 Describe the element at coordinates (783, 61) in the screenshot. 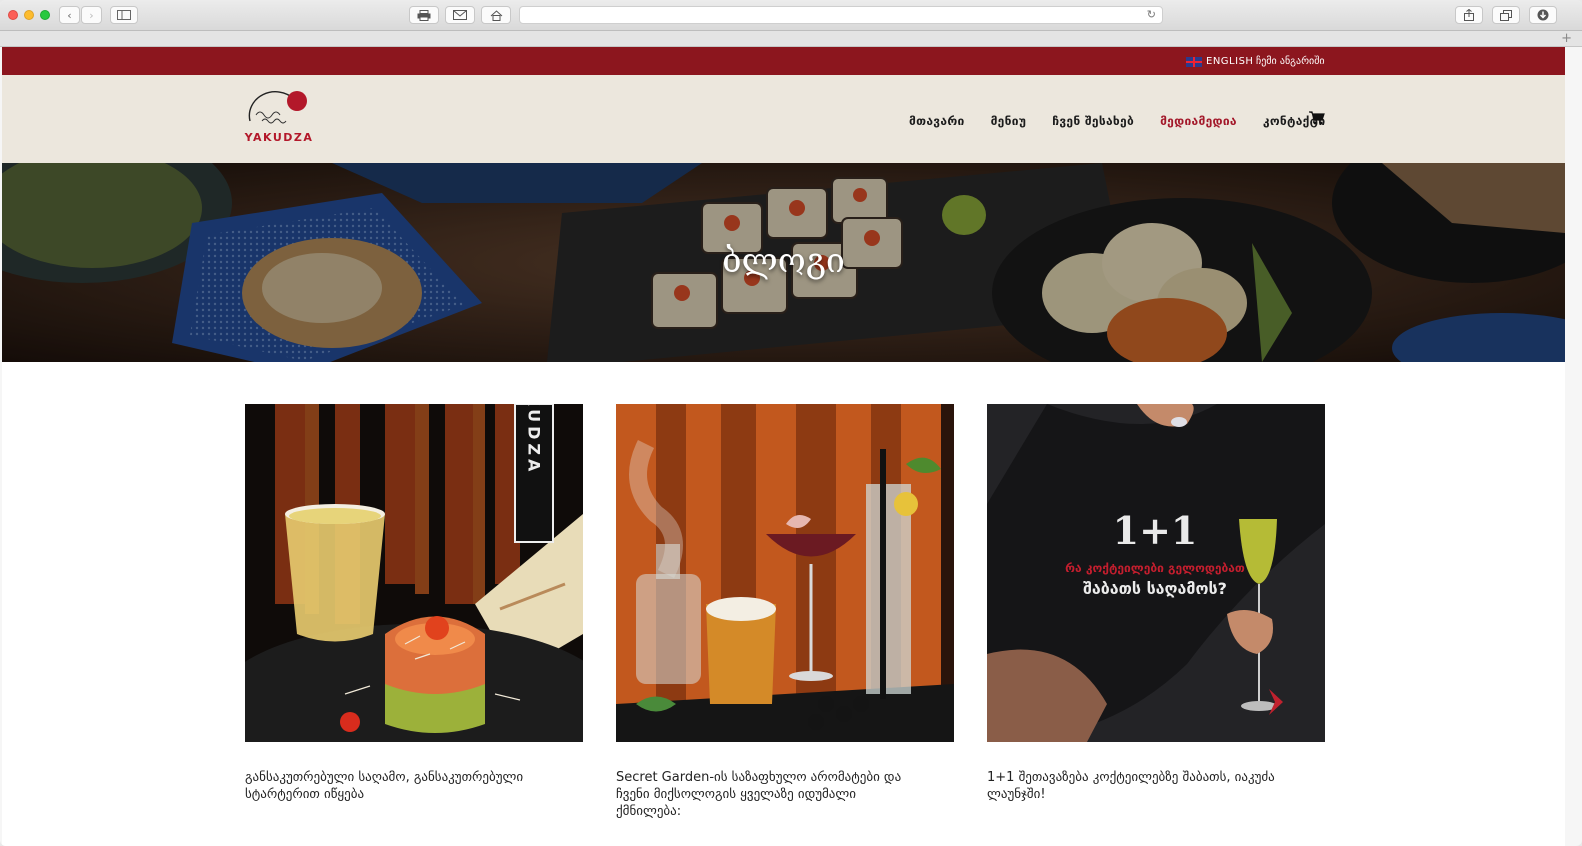

I see `top-bar: ENGLISH ჩემი ანგარიში` at that location.